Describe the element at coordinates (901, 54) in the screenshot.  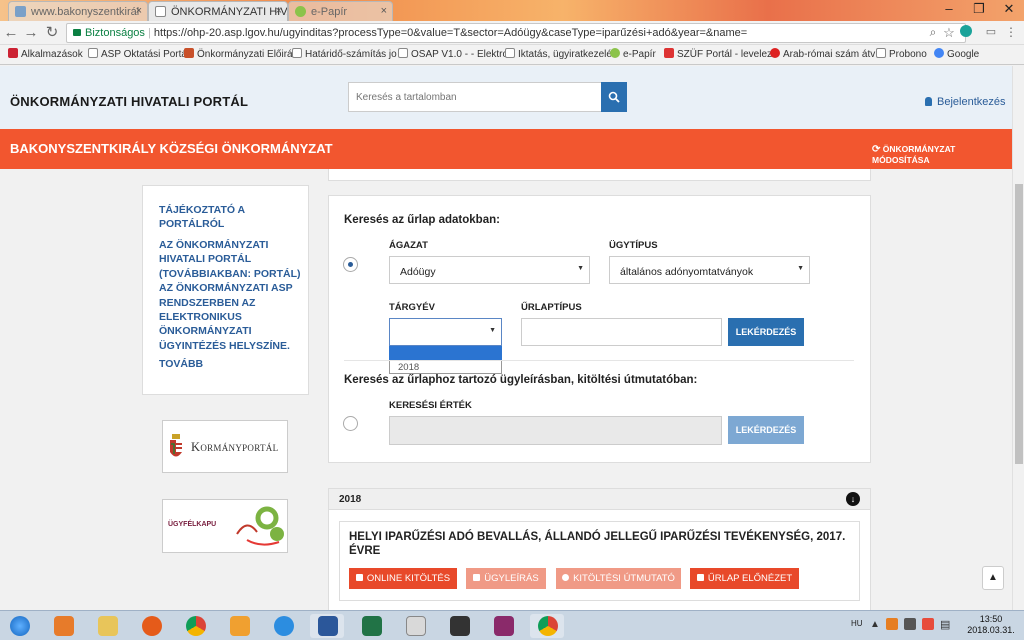
I see `bookmark-item: Probono` at that location.